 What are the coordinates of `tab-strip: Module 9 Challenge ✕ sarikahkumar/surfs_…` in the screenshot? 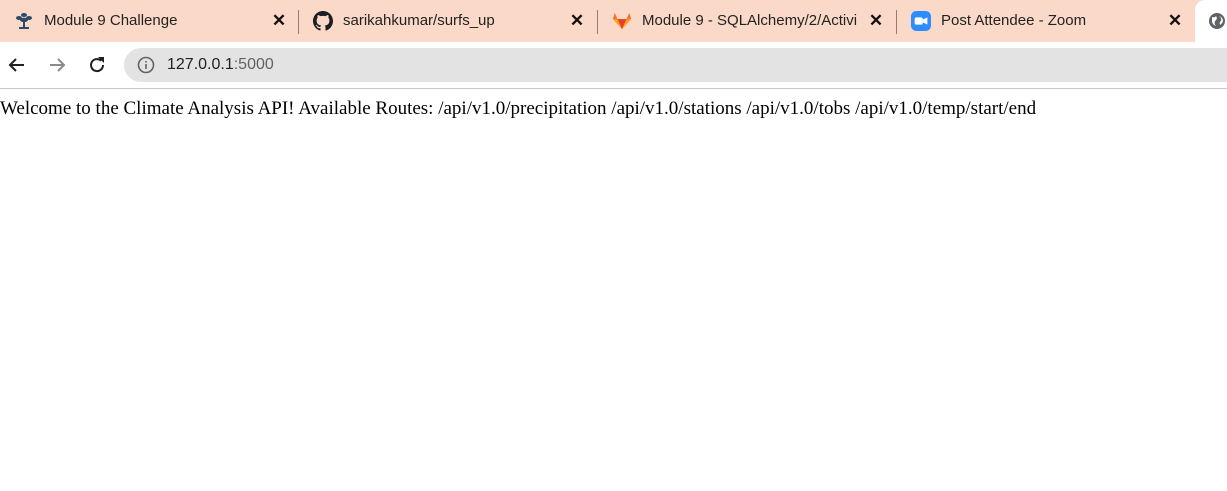 It's located at (613, 21).